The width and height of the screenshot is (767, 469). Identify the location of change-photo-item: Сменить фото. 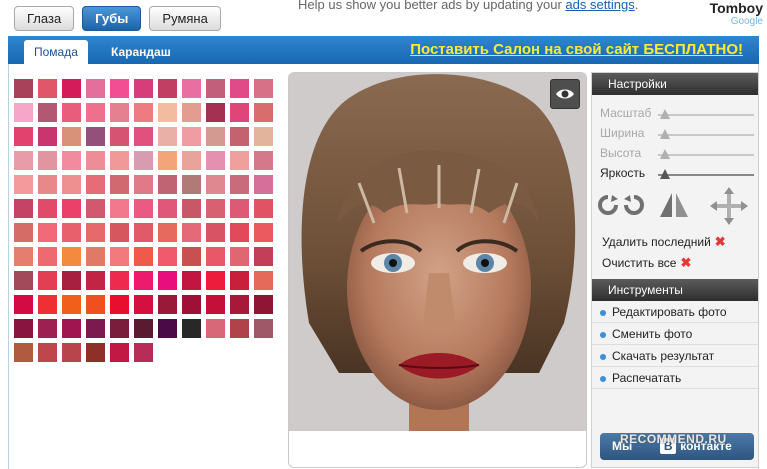
(675, 334).